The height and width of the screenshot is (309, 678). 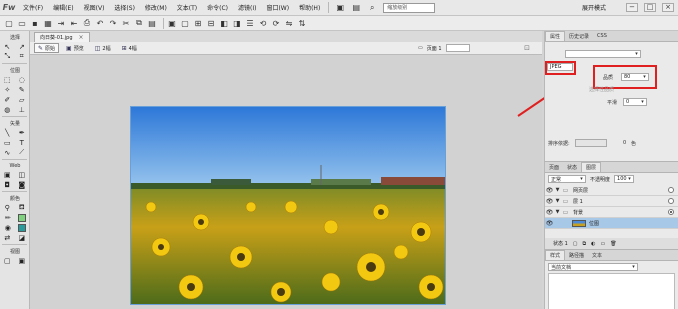 I want to click on send-back-icon: ◨, so click(x=237, y=23).